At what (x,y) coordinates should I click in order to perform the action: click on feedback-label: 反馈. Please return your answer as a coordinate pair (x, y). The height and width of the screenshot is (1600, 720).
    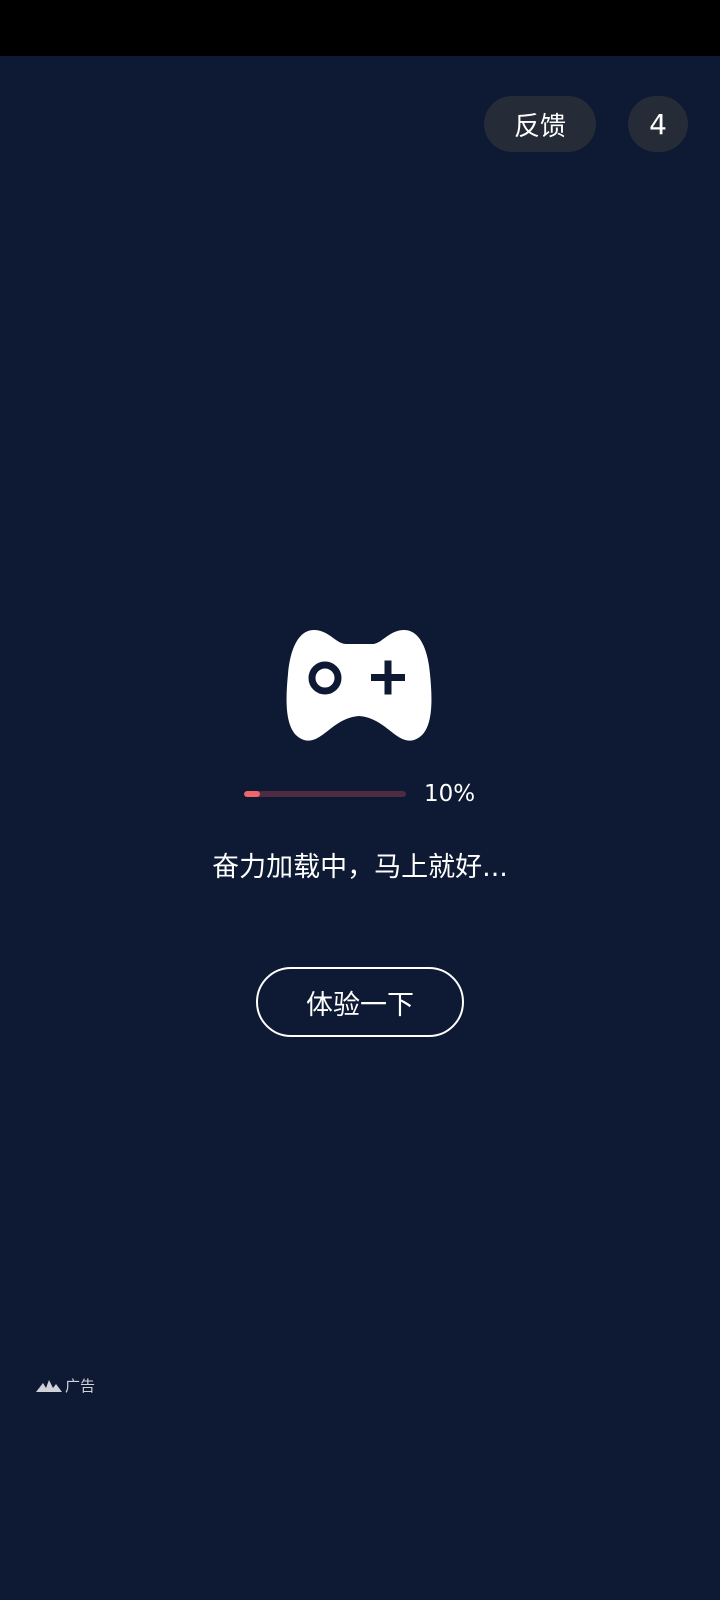
    Looking at the image, I should click on (539, 126).